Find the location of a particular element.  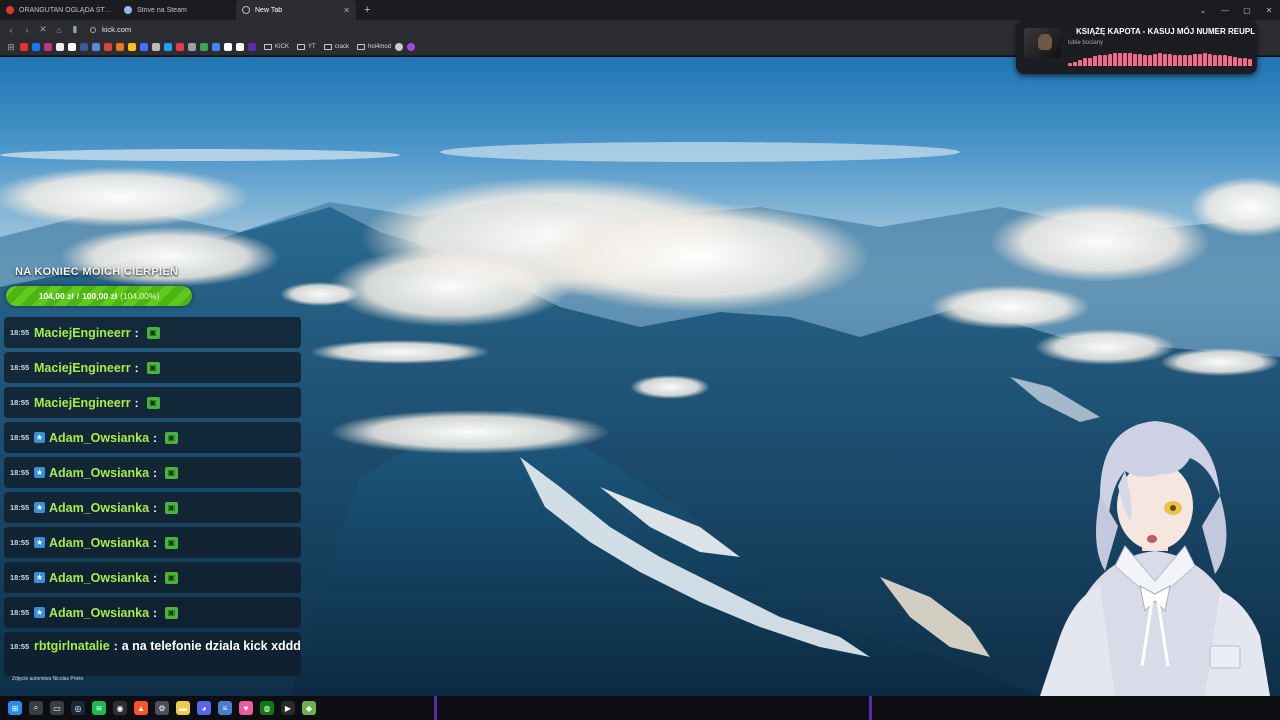

minimize-button: — is located at coordinates (1225, 10).